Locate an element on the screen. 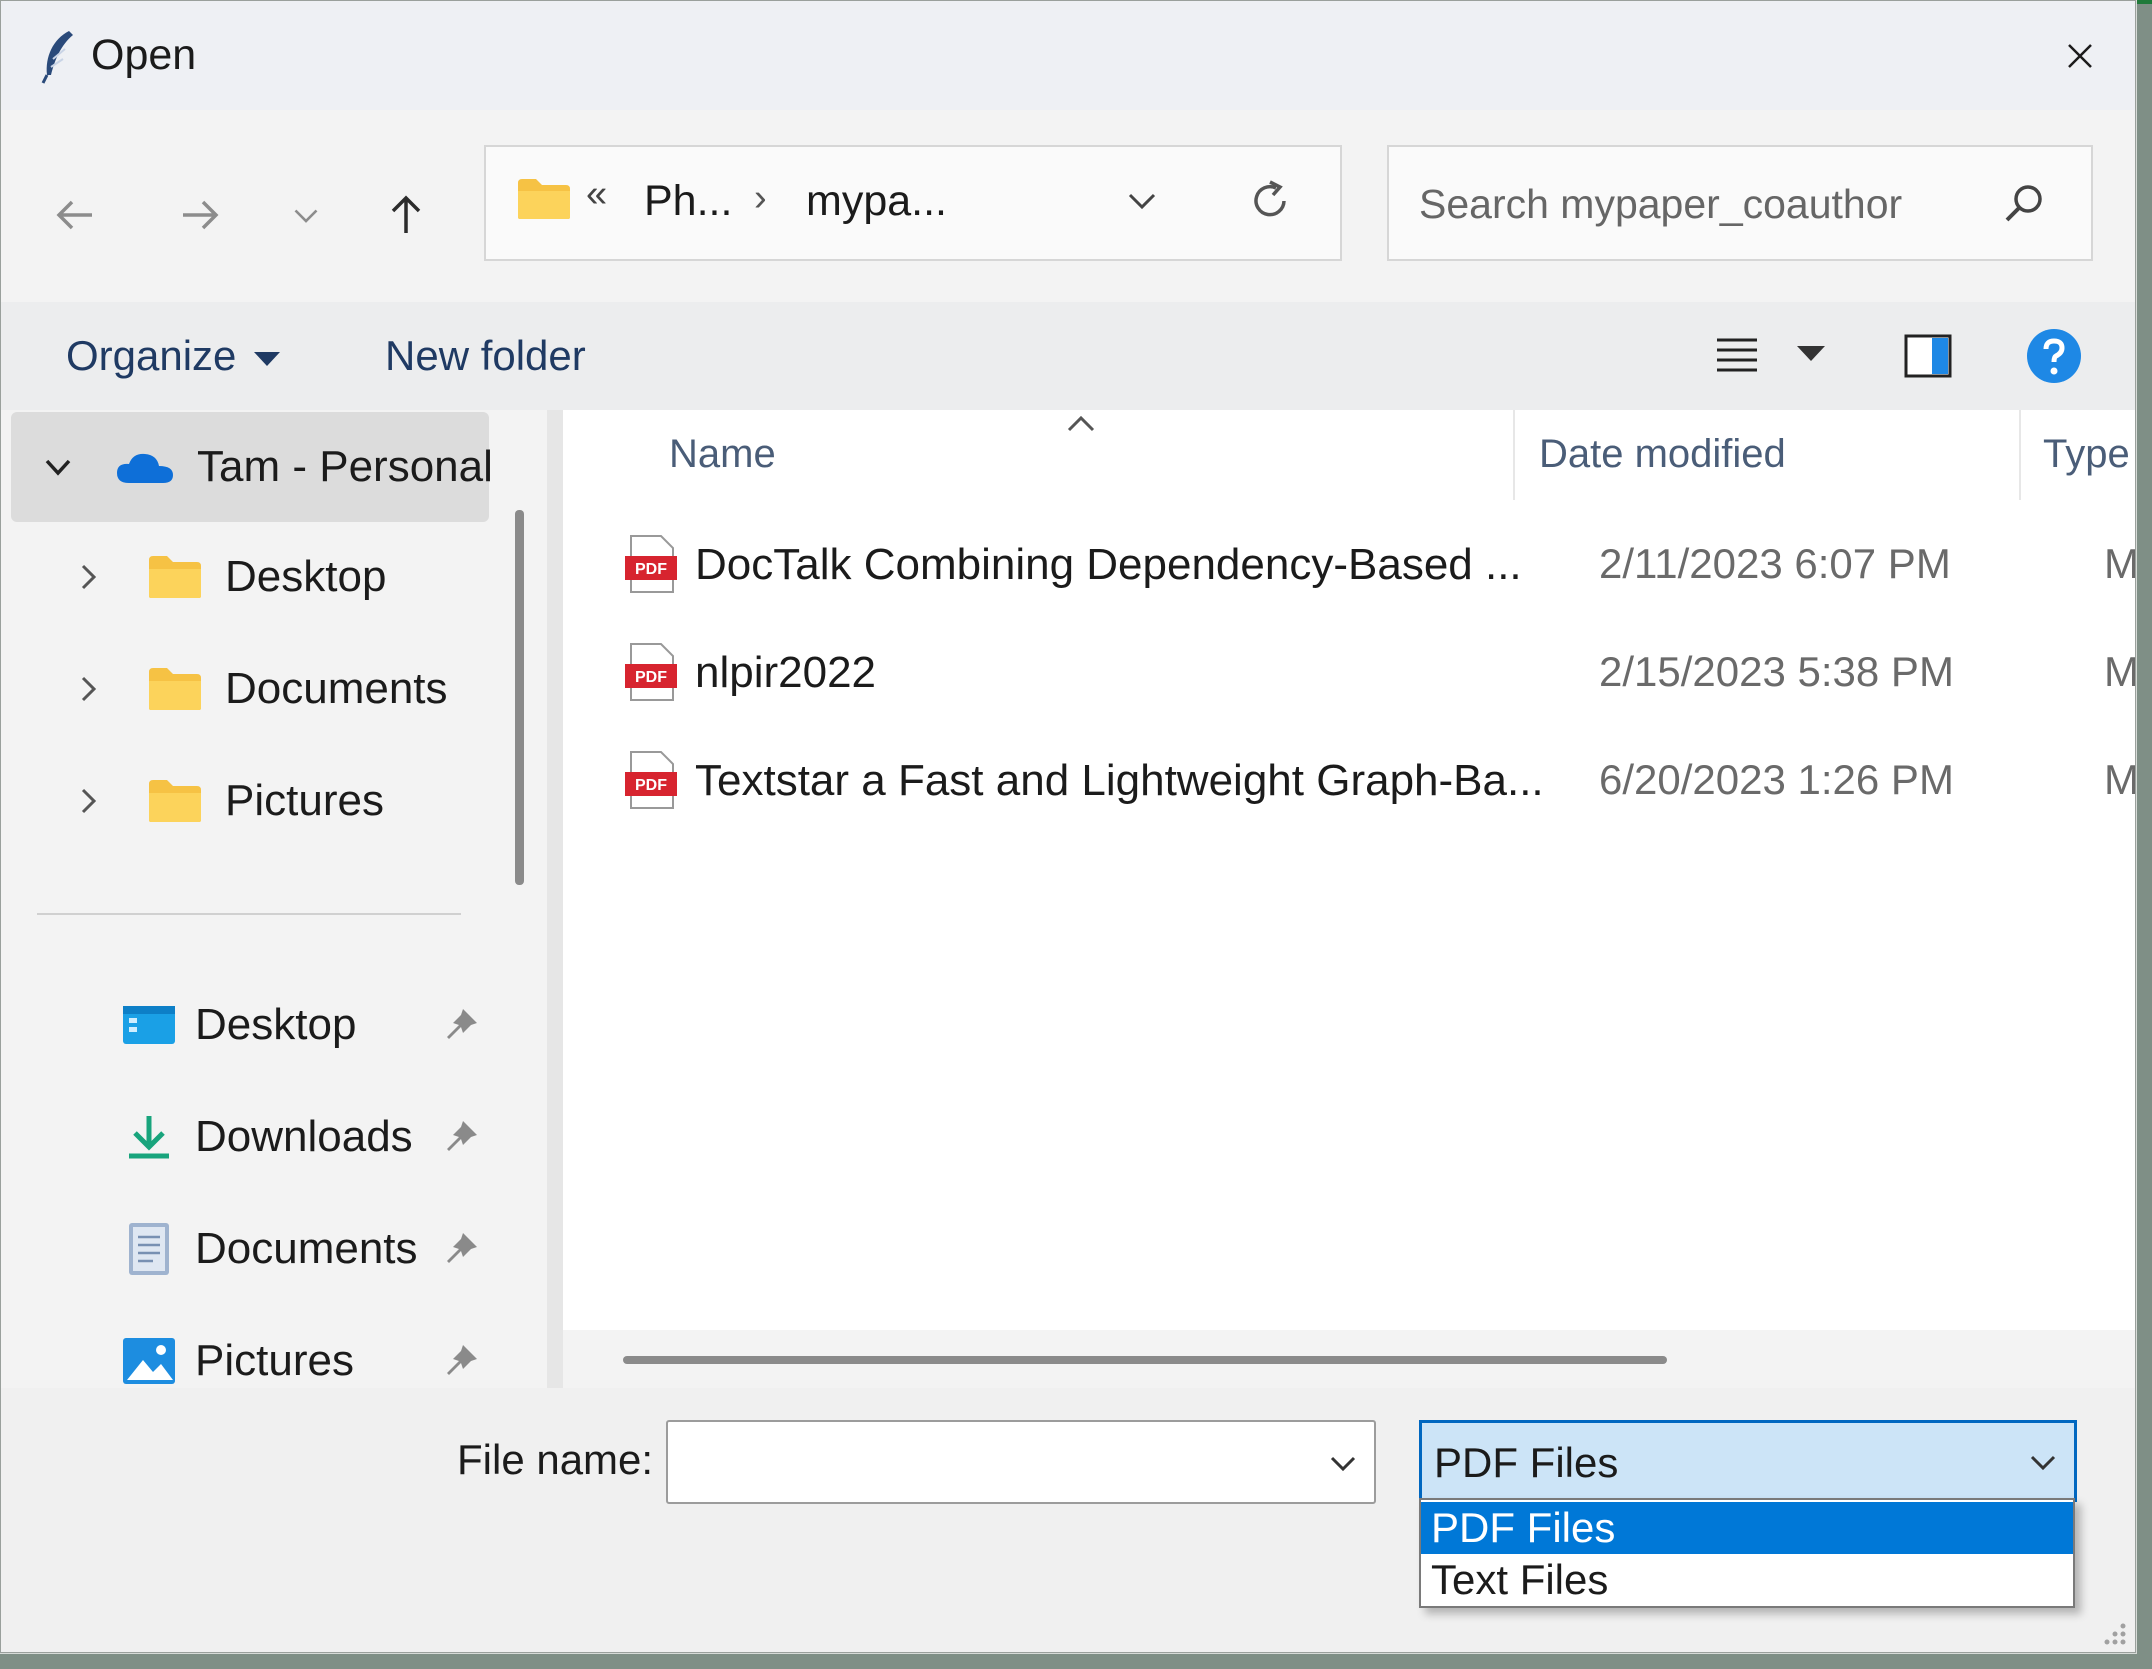 Image resolution: width=2152 pixels, height=1669 pixels. quick-access-desktop: Desktop is located at coordinates (301, 1025).